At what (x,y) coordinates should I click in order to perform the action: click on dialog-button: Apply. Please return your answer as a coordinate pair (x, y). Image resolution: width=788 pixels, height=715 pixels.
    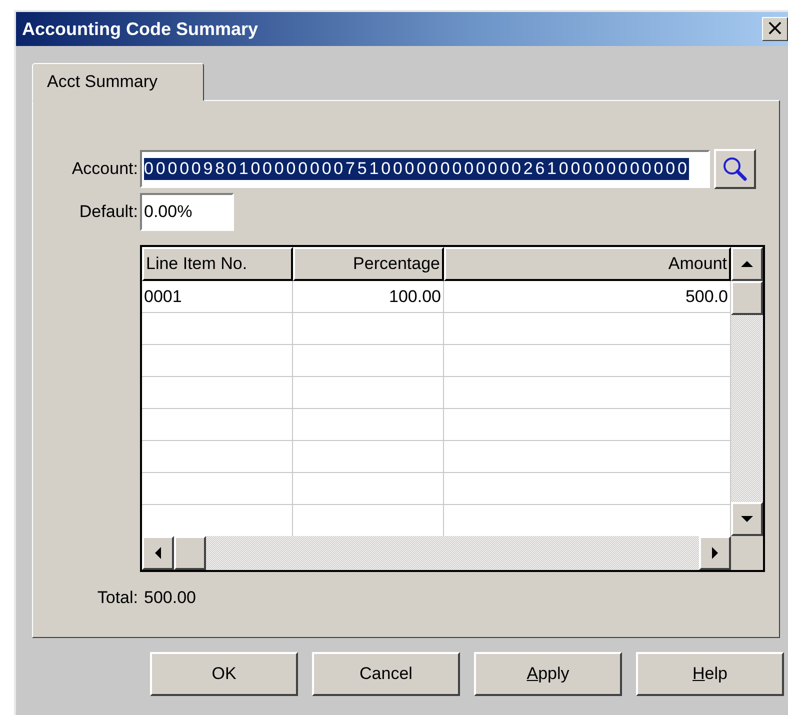
    Looking at the image, I should click on (548, 674).